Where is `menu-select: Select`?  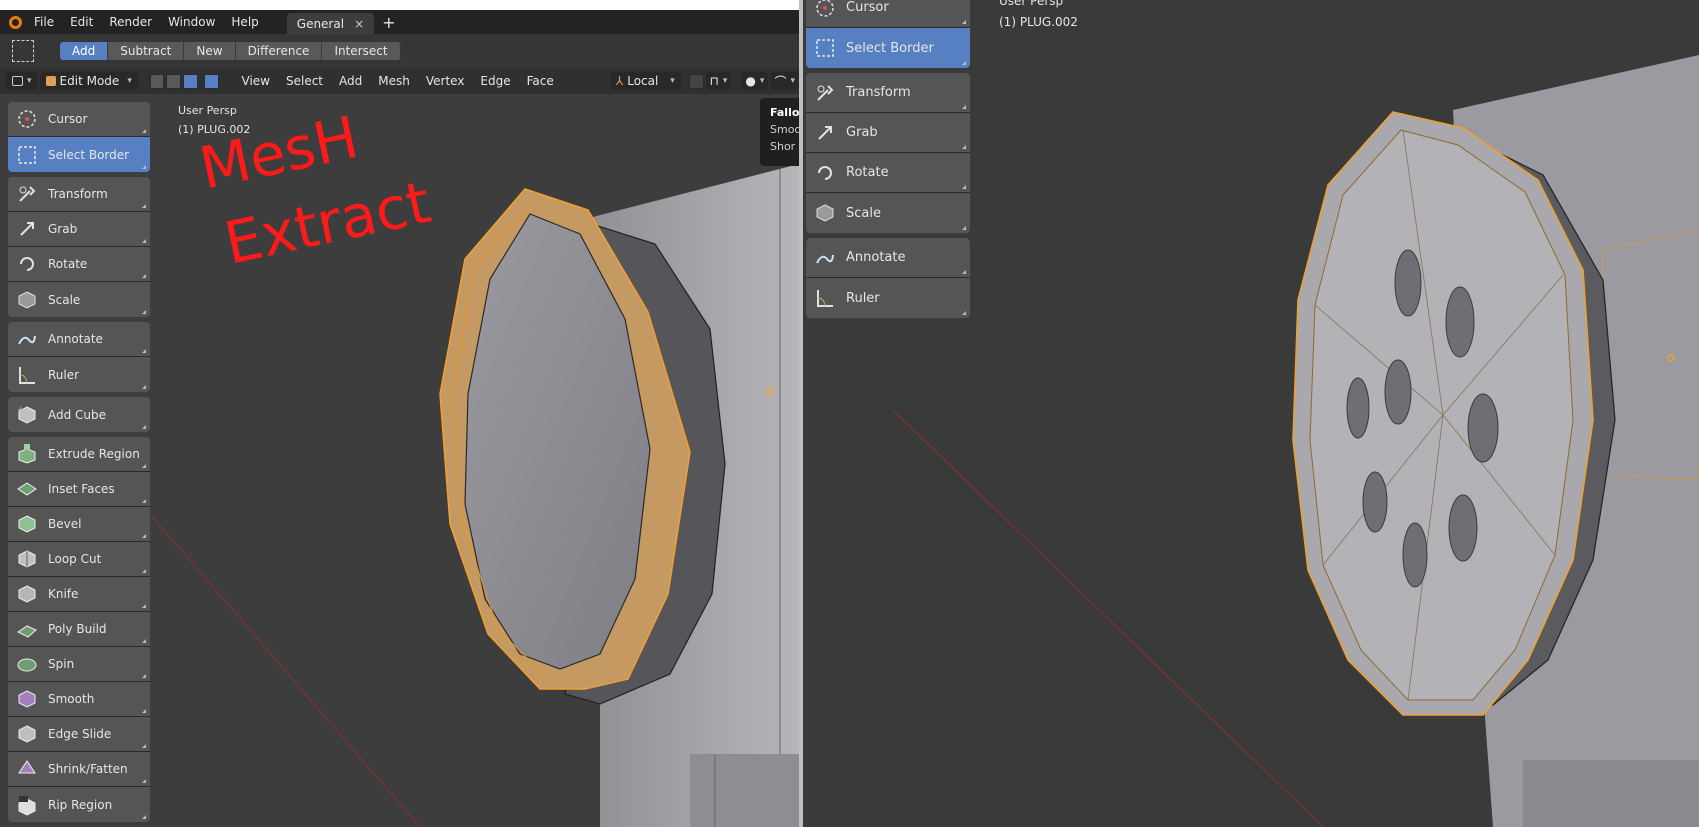
menu-select: Select is located at coordinates (304, 81).